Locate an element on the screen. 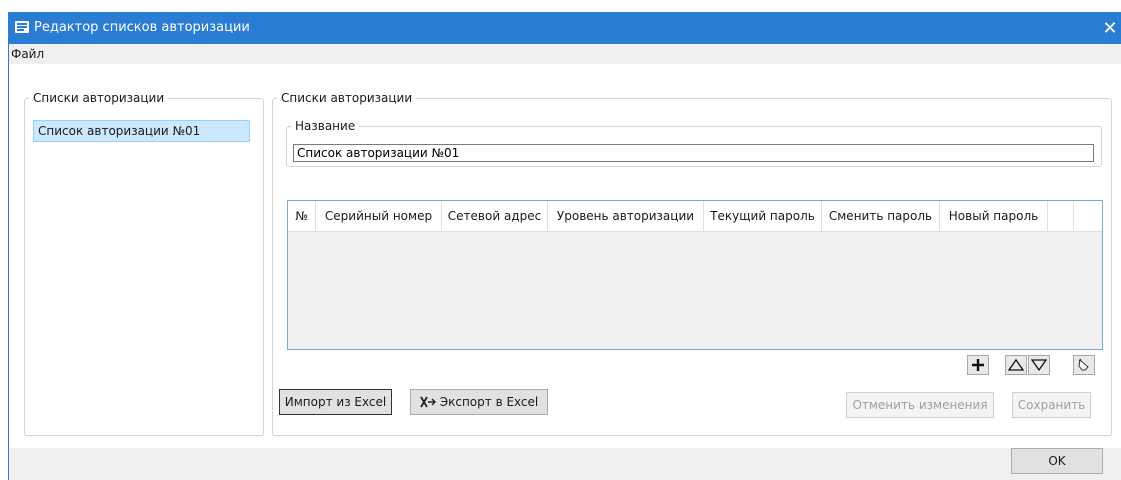  name-label: Название is located at coordinates (325, 126).